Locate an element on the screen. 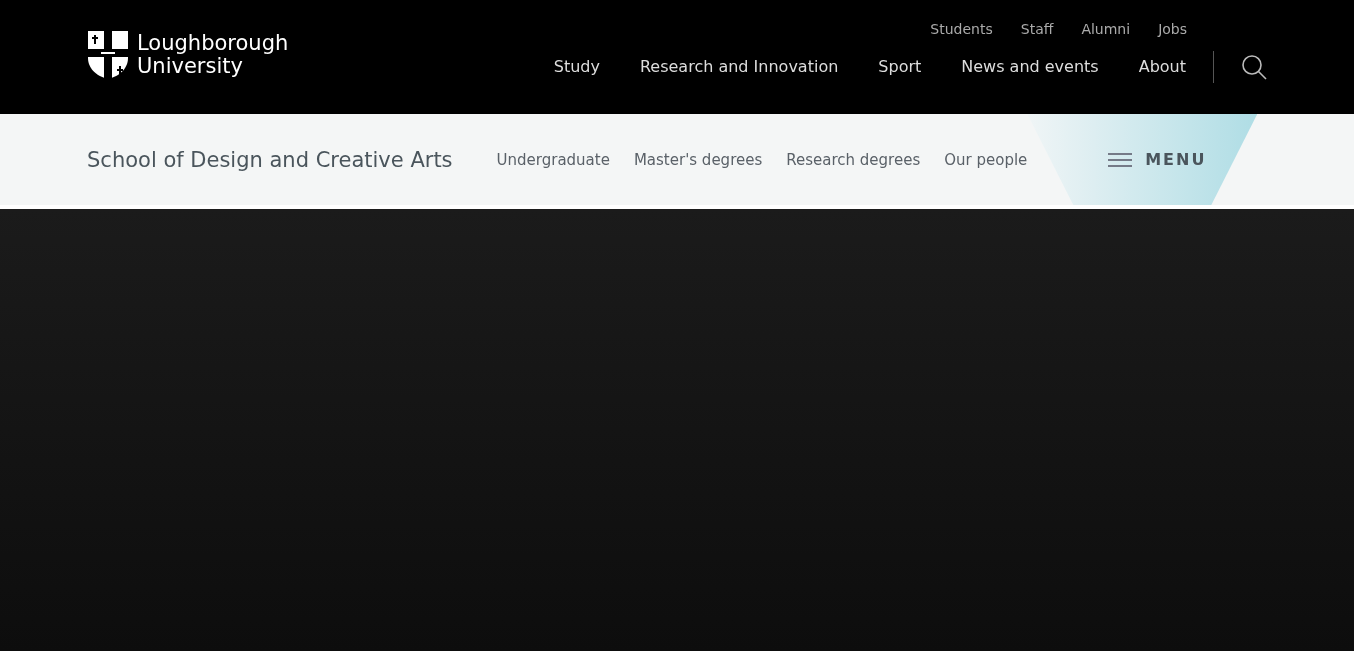  hamburger-icon is located at coordinates (1120, 159).